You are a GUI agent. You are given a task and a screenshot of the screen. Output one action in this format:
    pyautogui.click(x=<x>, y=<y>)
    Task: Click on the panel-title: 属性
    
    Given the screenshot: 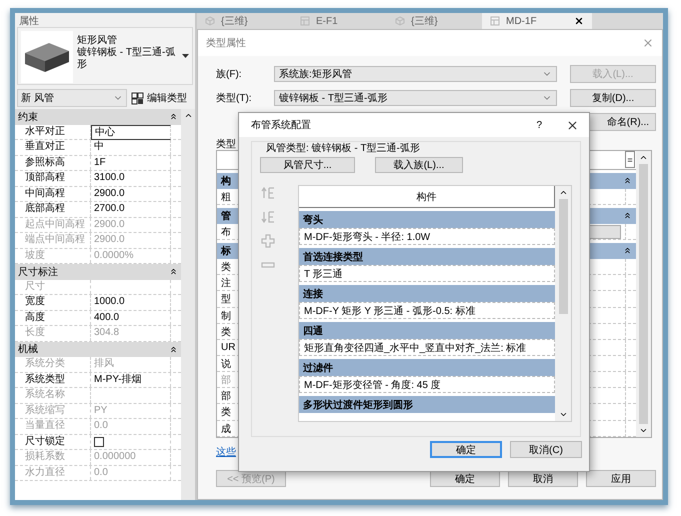 What is the action you would take?
    pyautogui.click(x=29, y=20)
    